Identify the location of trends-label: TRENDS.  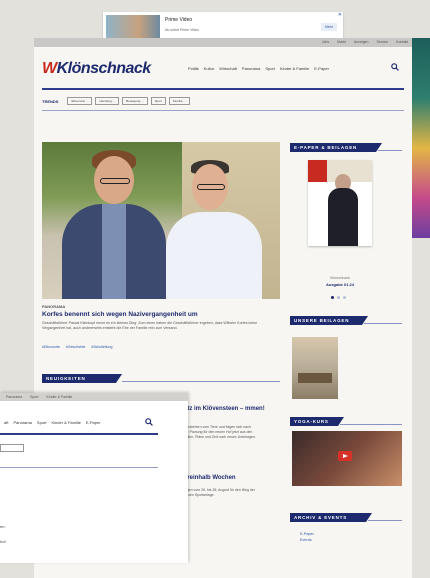
(50, 101).